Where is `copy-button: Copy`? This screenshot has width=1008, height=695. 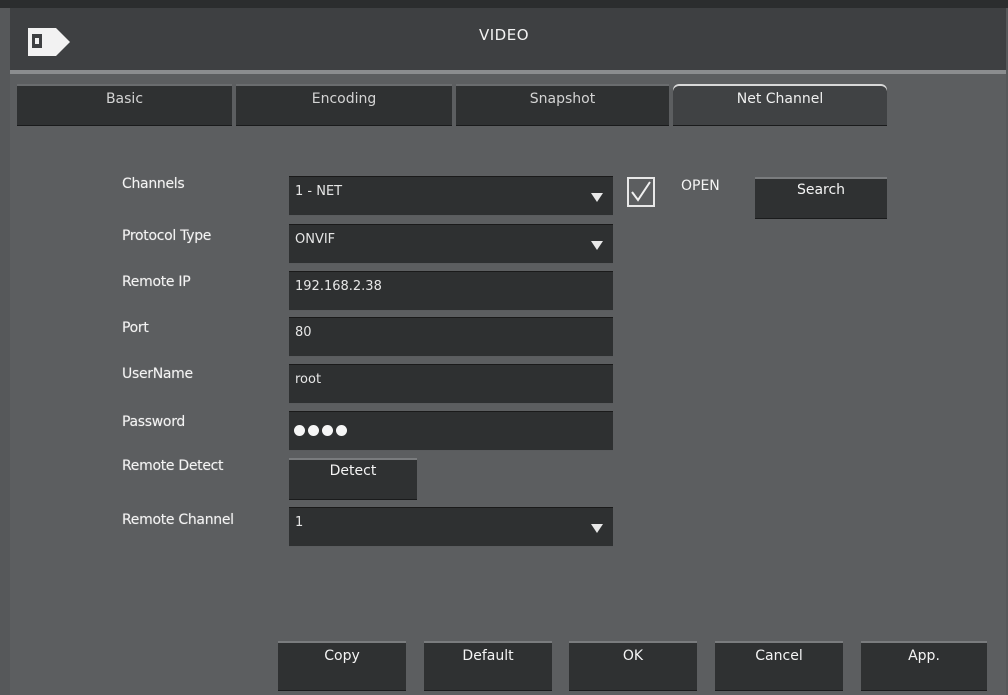 copy-button: Copy is located at coordinates (342, 666).